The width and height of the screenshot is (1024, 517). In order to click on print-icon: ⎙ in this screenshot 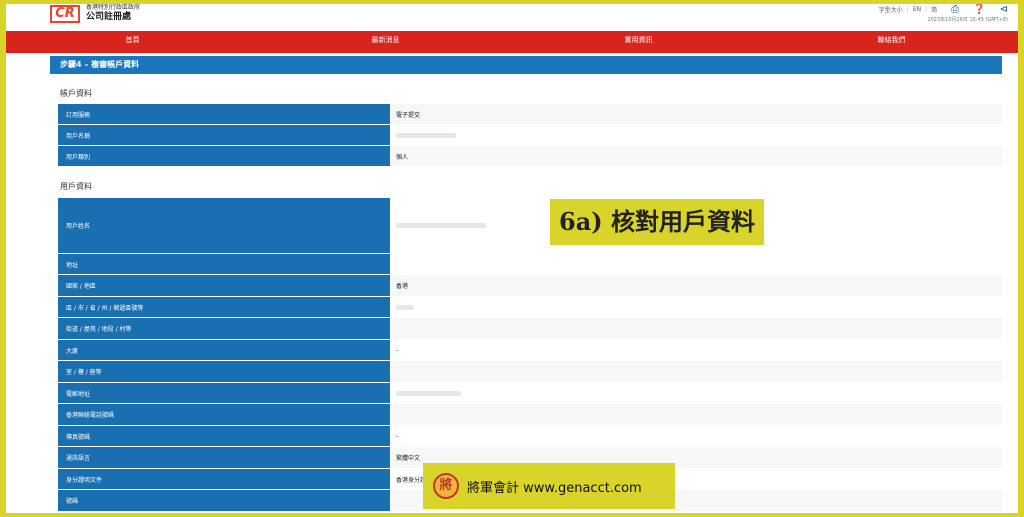, I will do `click(955, 9)`.